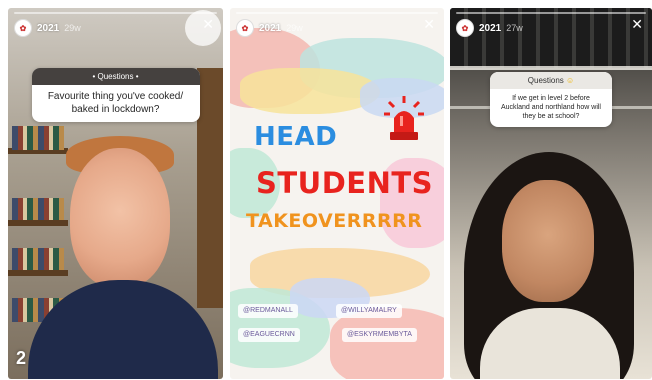 This screenshot has width=652, height=380. What do you see at coordinates (551, 38) in the screenshot?
I see `pergola-roof` at bounding box center [551, 38].